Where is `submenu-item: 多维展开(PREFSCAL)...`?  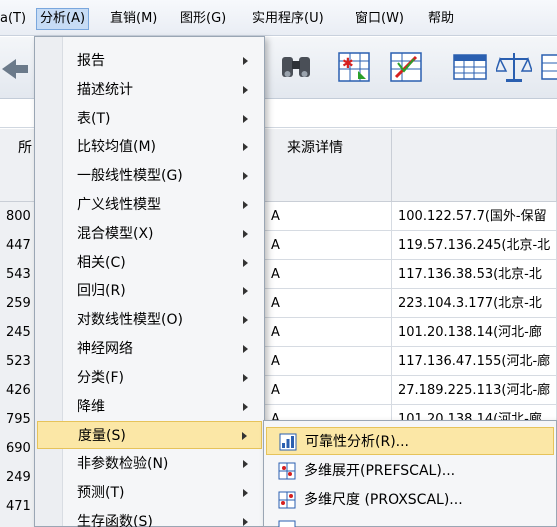
submenu-item: 多维展开(PREFSCAL)... is located at coordinates (410, 471).